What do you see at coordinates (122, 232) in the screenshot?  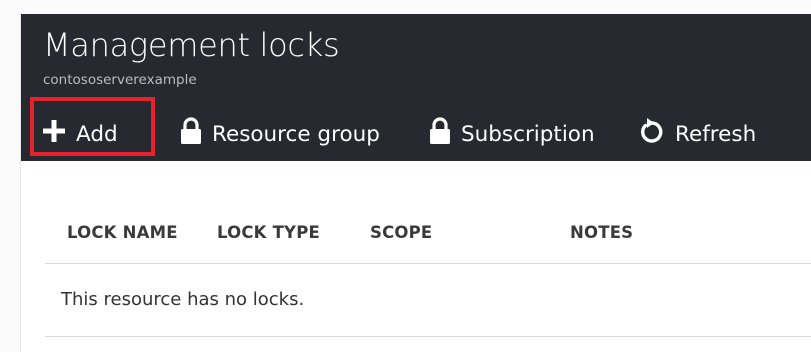 I see `column-header-lock-name: LOCK NAME` at bounding box center [122, 232].